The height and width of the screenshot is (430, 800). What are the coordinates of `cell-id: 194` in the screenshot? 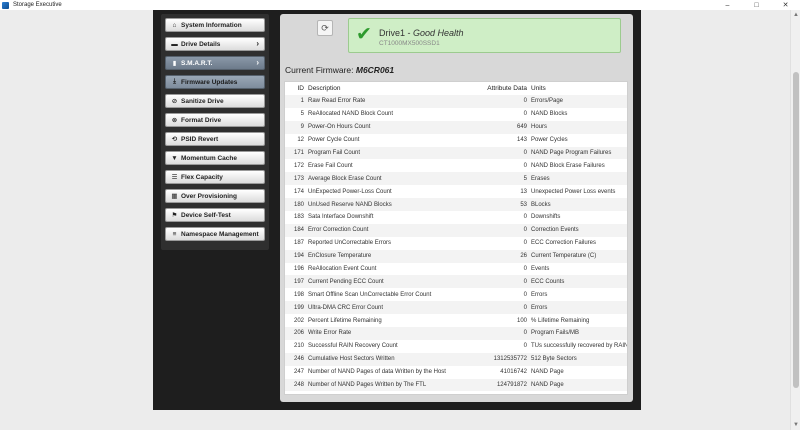 It's located at (295, 256).